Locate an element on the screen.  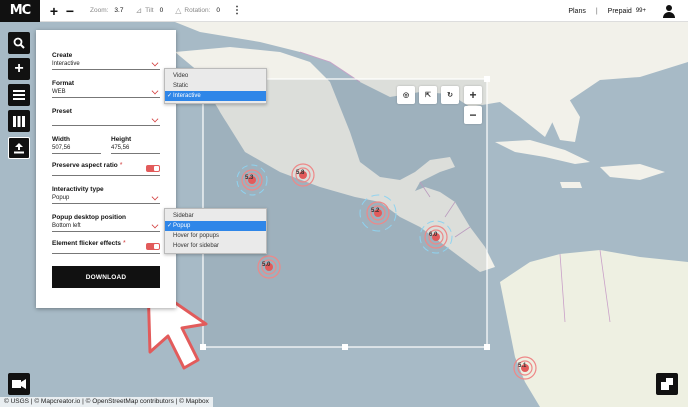
marker-label: 5.1 is located at coordinates (522, 366).